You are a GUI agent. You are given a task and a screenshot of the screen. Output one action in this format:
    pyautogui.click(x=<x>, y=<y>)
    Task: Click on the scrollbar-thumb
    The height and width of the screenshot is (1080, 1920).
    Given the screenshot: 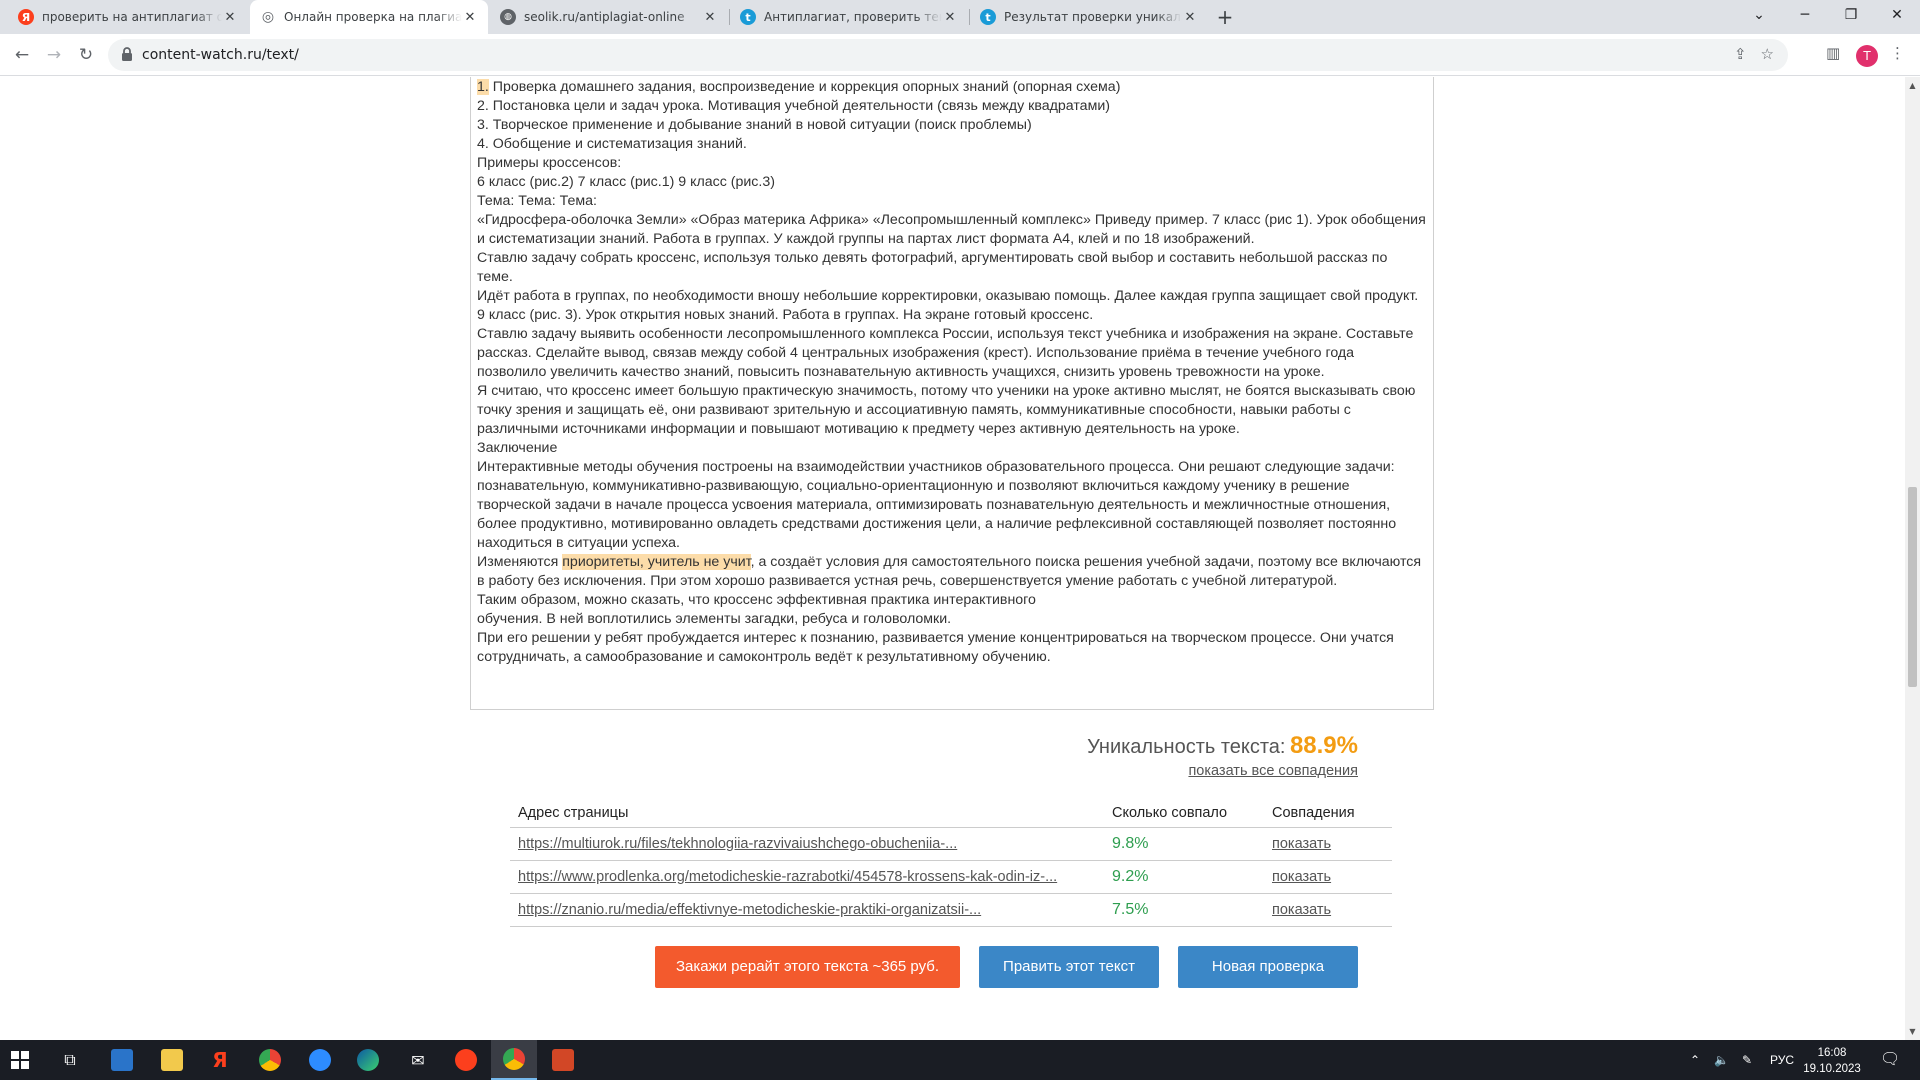 What is the action you would take?
    pyautogui.click(x=1912, y=587)
    